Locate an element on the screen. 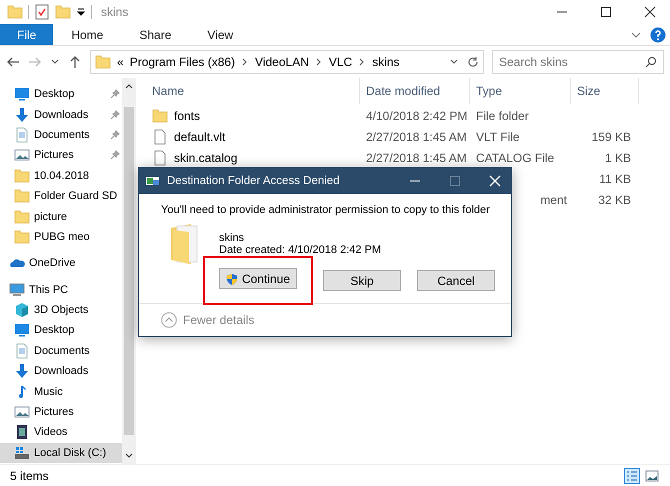 The height and width of the screenshot is (486, 670). chevron-down-icon is located at coordinates (129, 456).